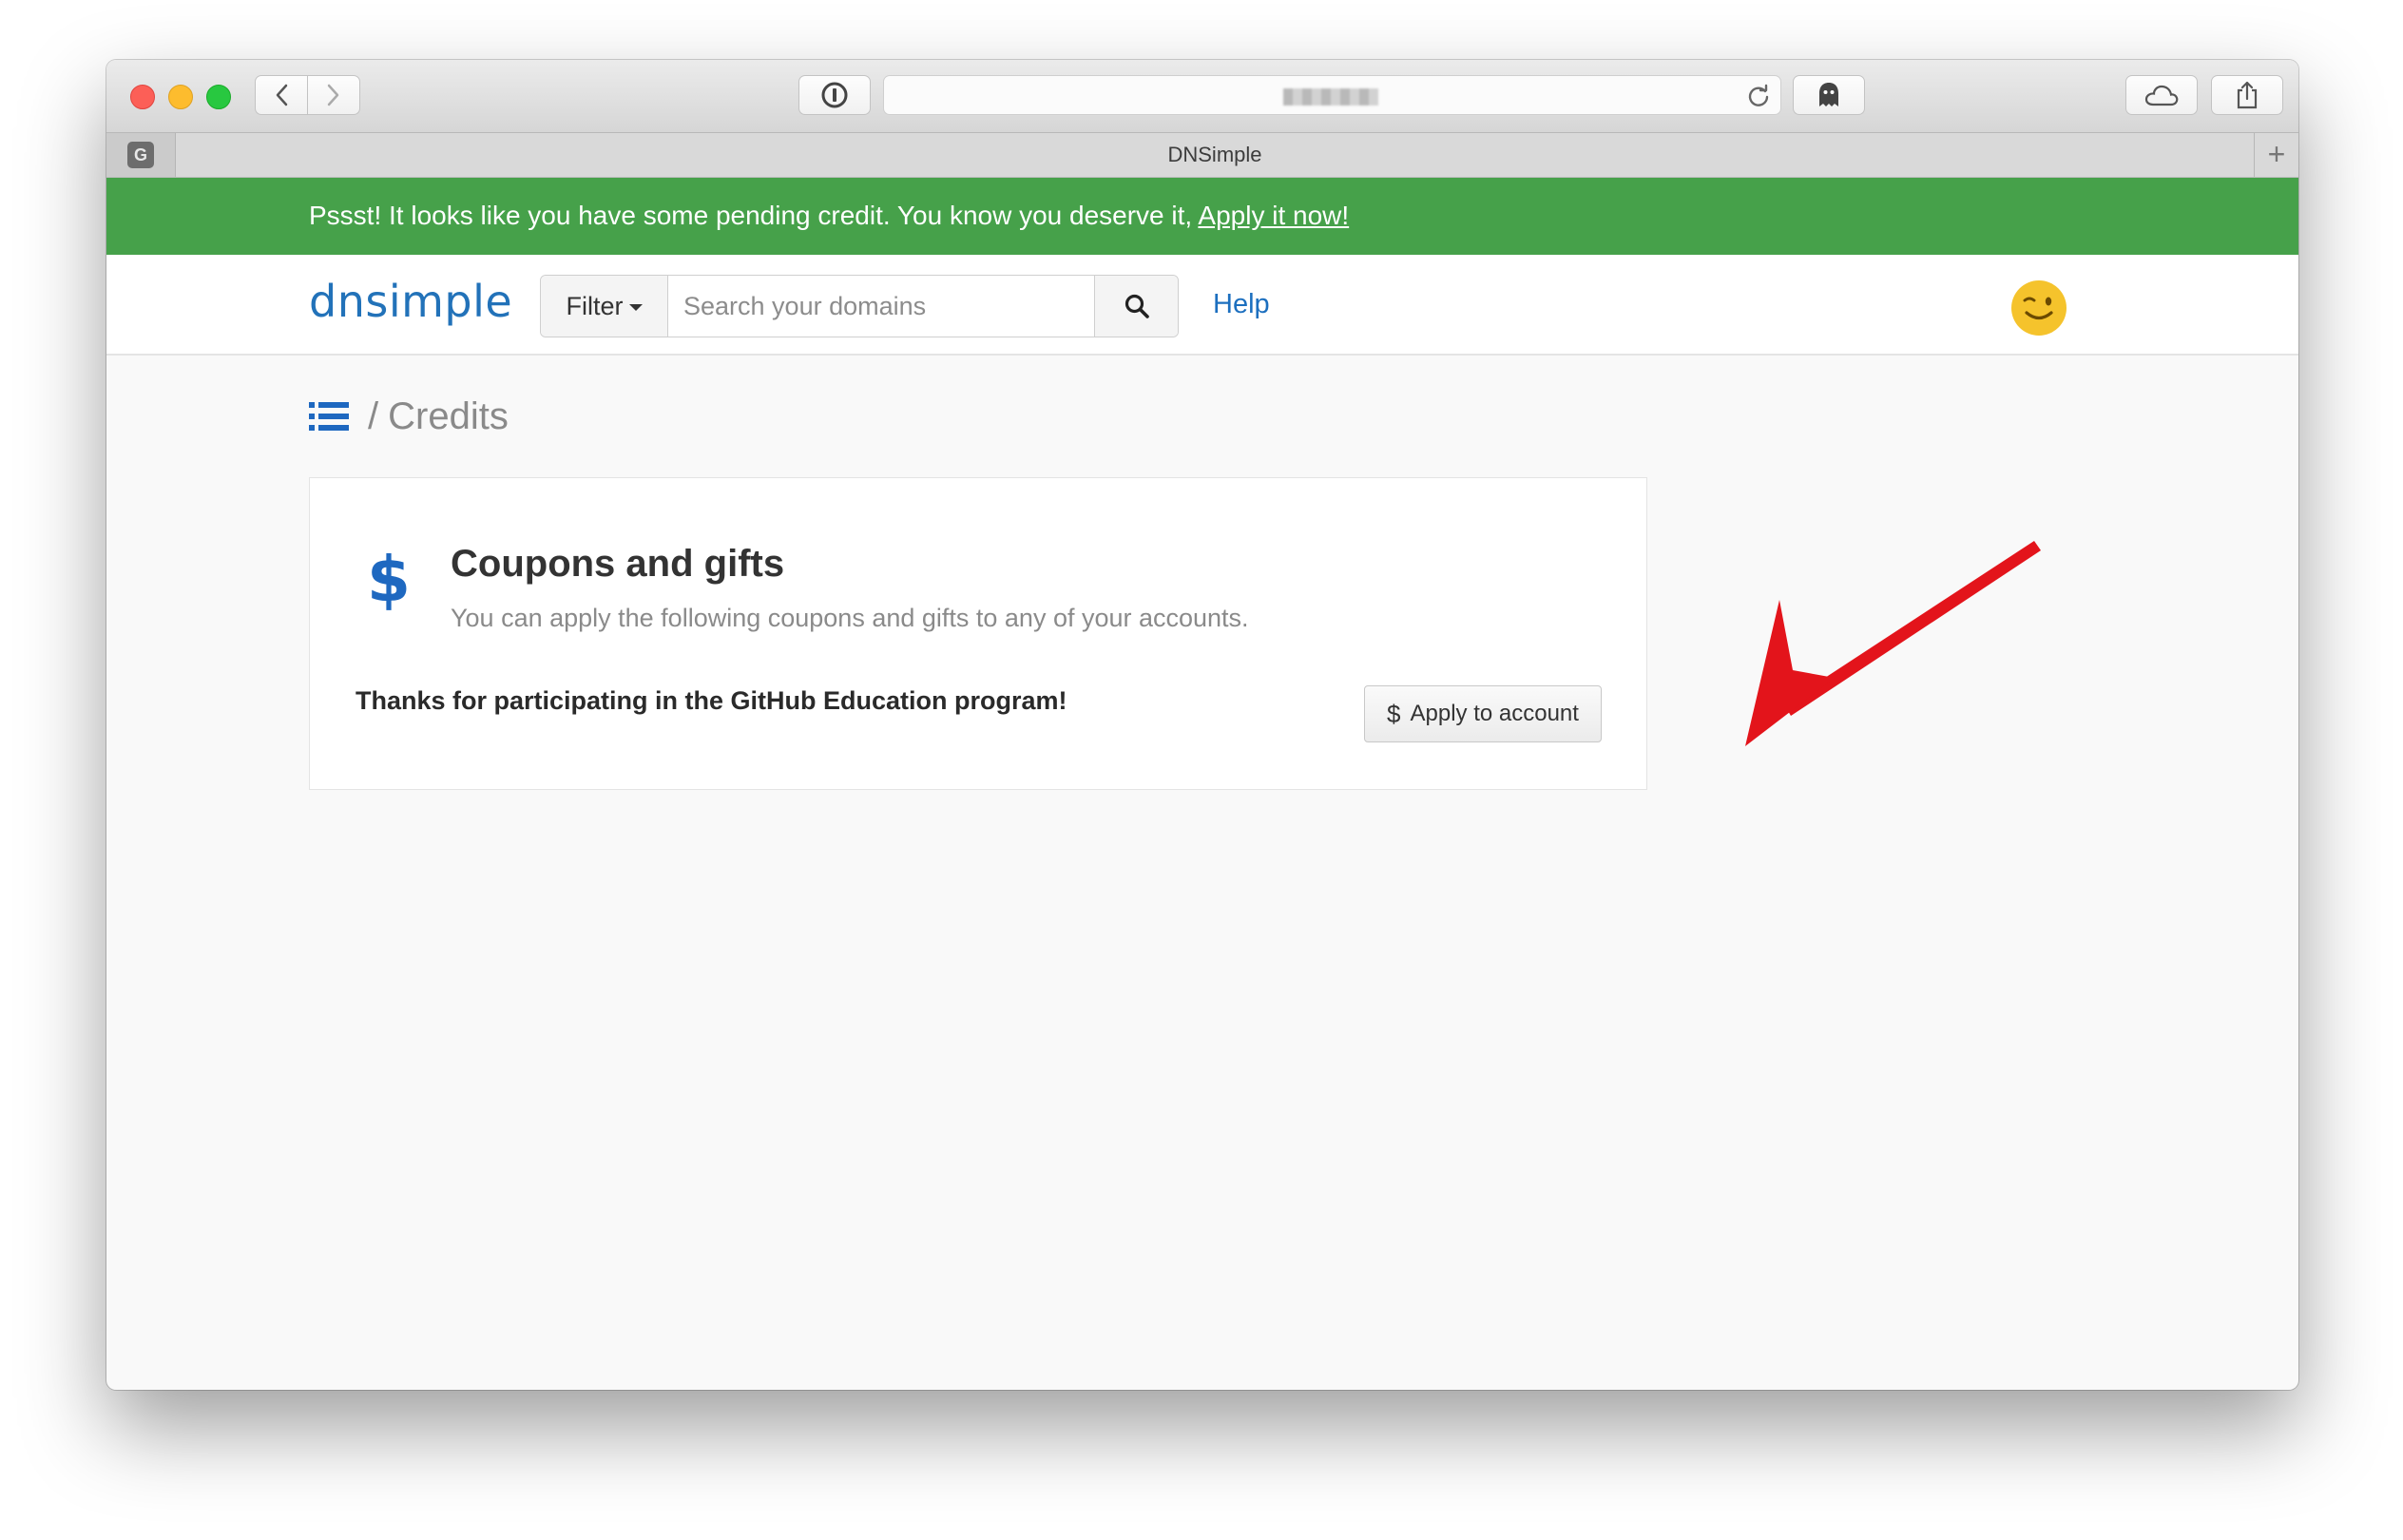 This screenshot has width=2403, height=1540. What do you see at coordinates (1758, 95) in the screenshot?
I see `reload-icon` at bounding box center [1758, 95].